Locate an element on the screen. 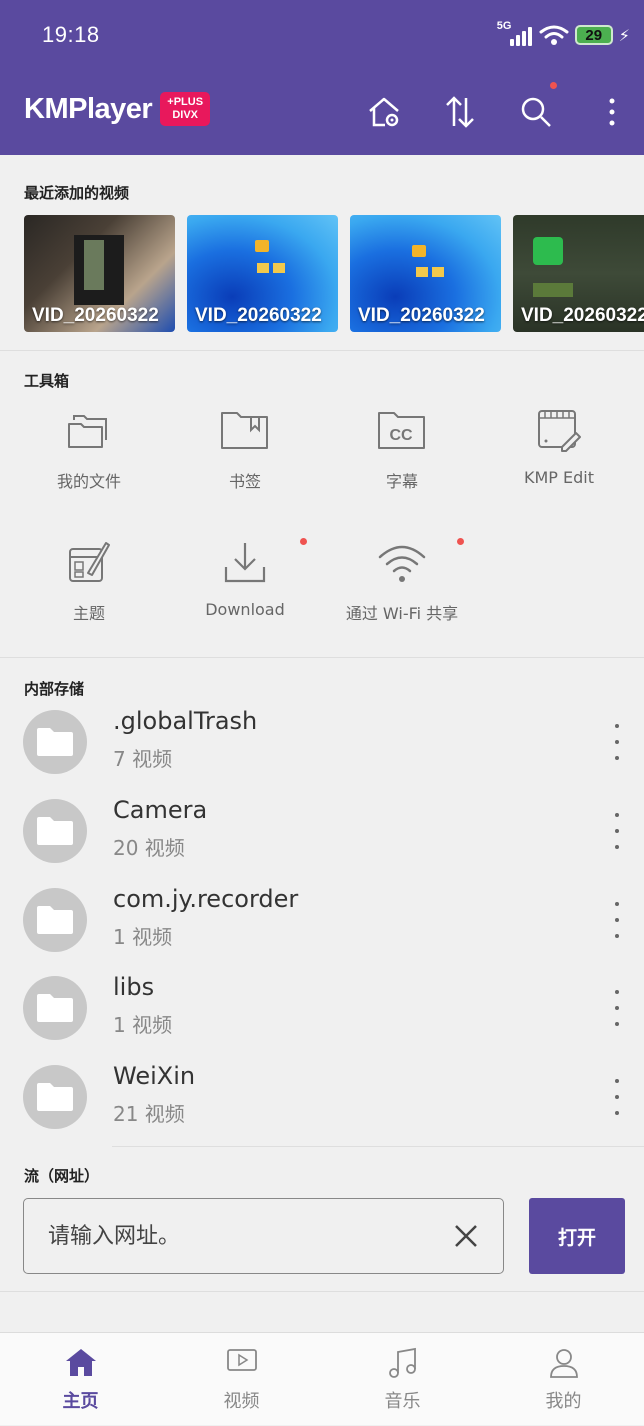 This screenshot has height=1426, width=644. status-bar: 19:18 5G 29 ⚡ is located at coordinates (322, 35).